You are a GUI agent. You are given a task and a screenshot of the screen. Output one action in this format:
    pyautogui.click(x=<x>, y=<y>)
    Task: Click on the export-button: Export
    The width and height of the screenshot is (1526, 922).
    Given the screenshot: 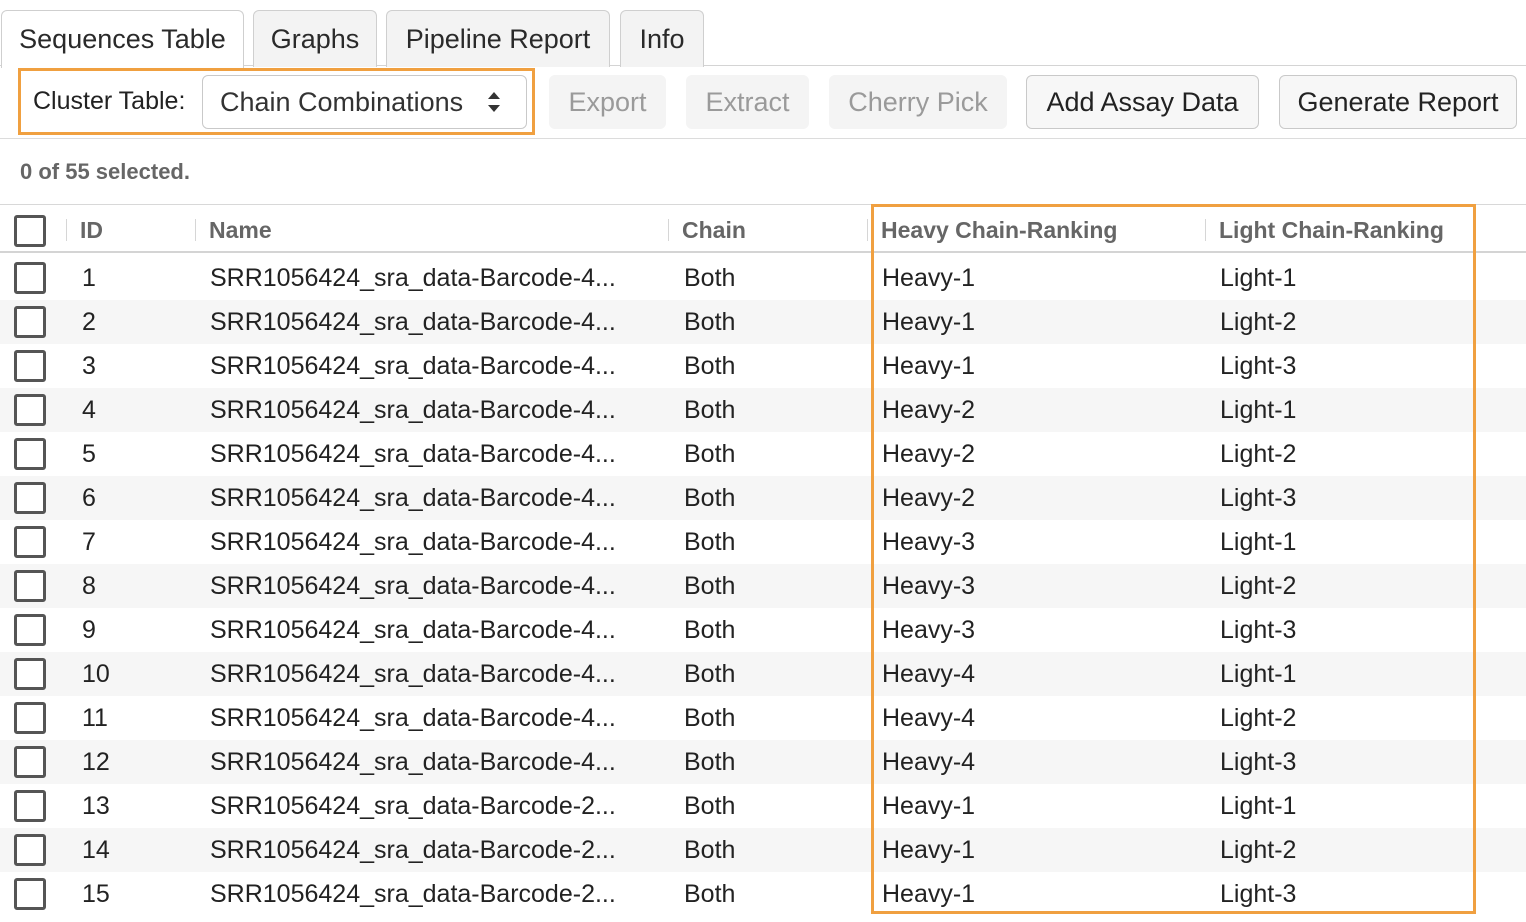 What is the action you would take?
    pyautogui.click(x=607, y=102)
    